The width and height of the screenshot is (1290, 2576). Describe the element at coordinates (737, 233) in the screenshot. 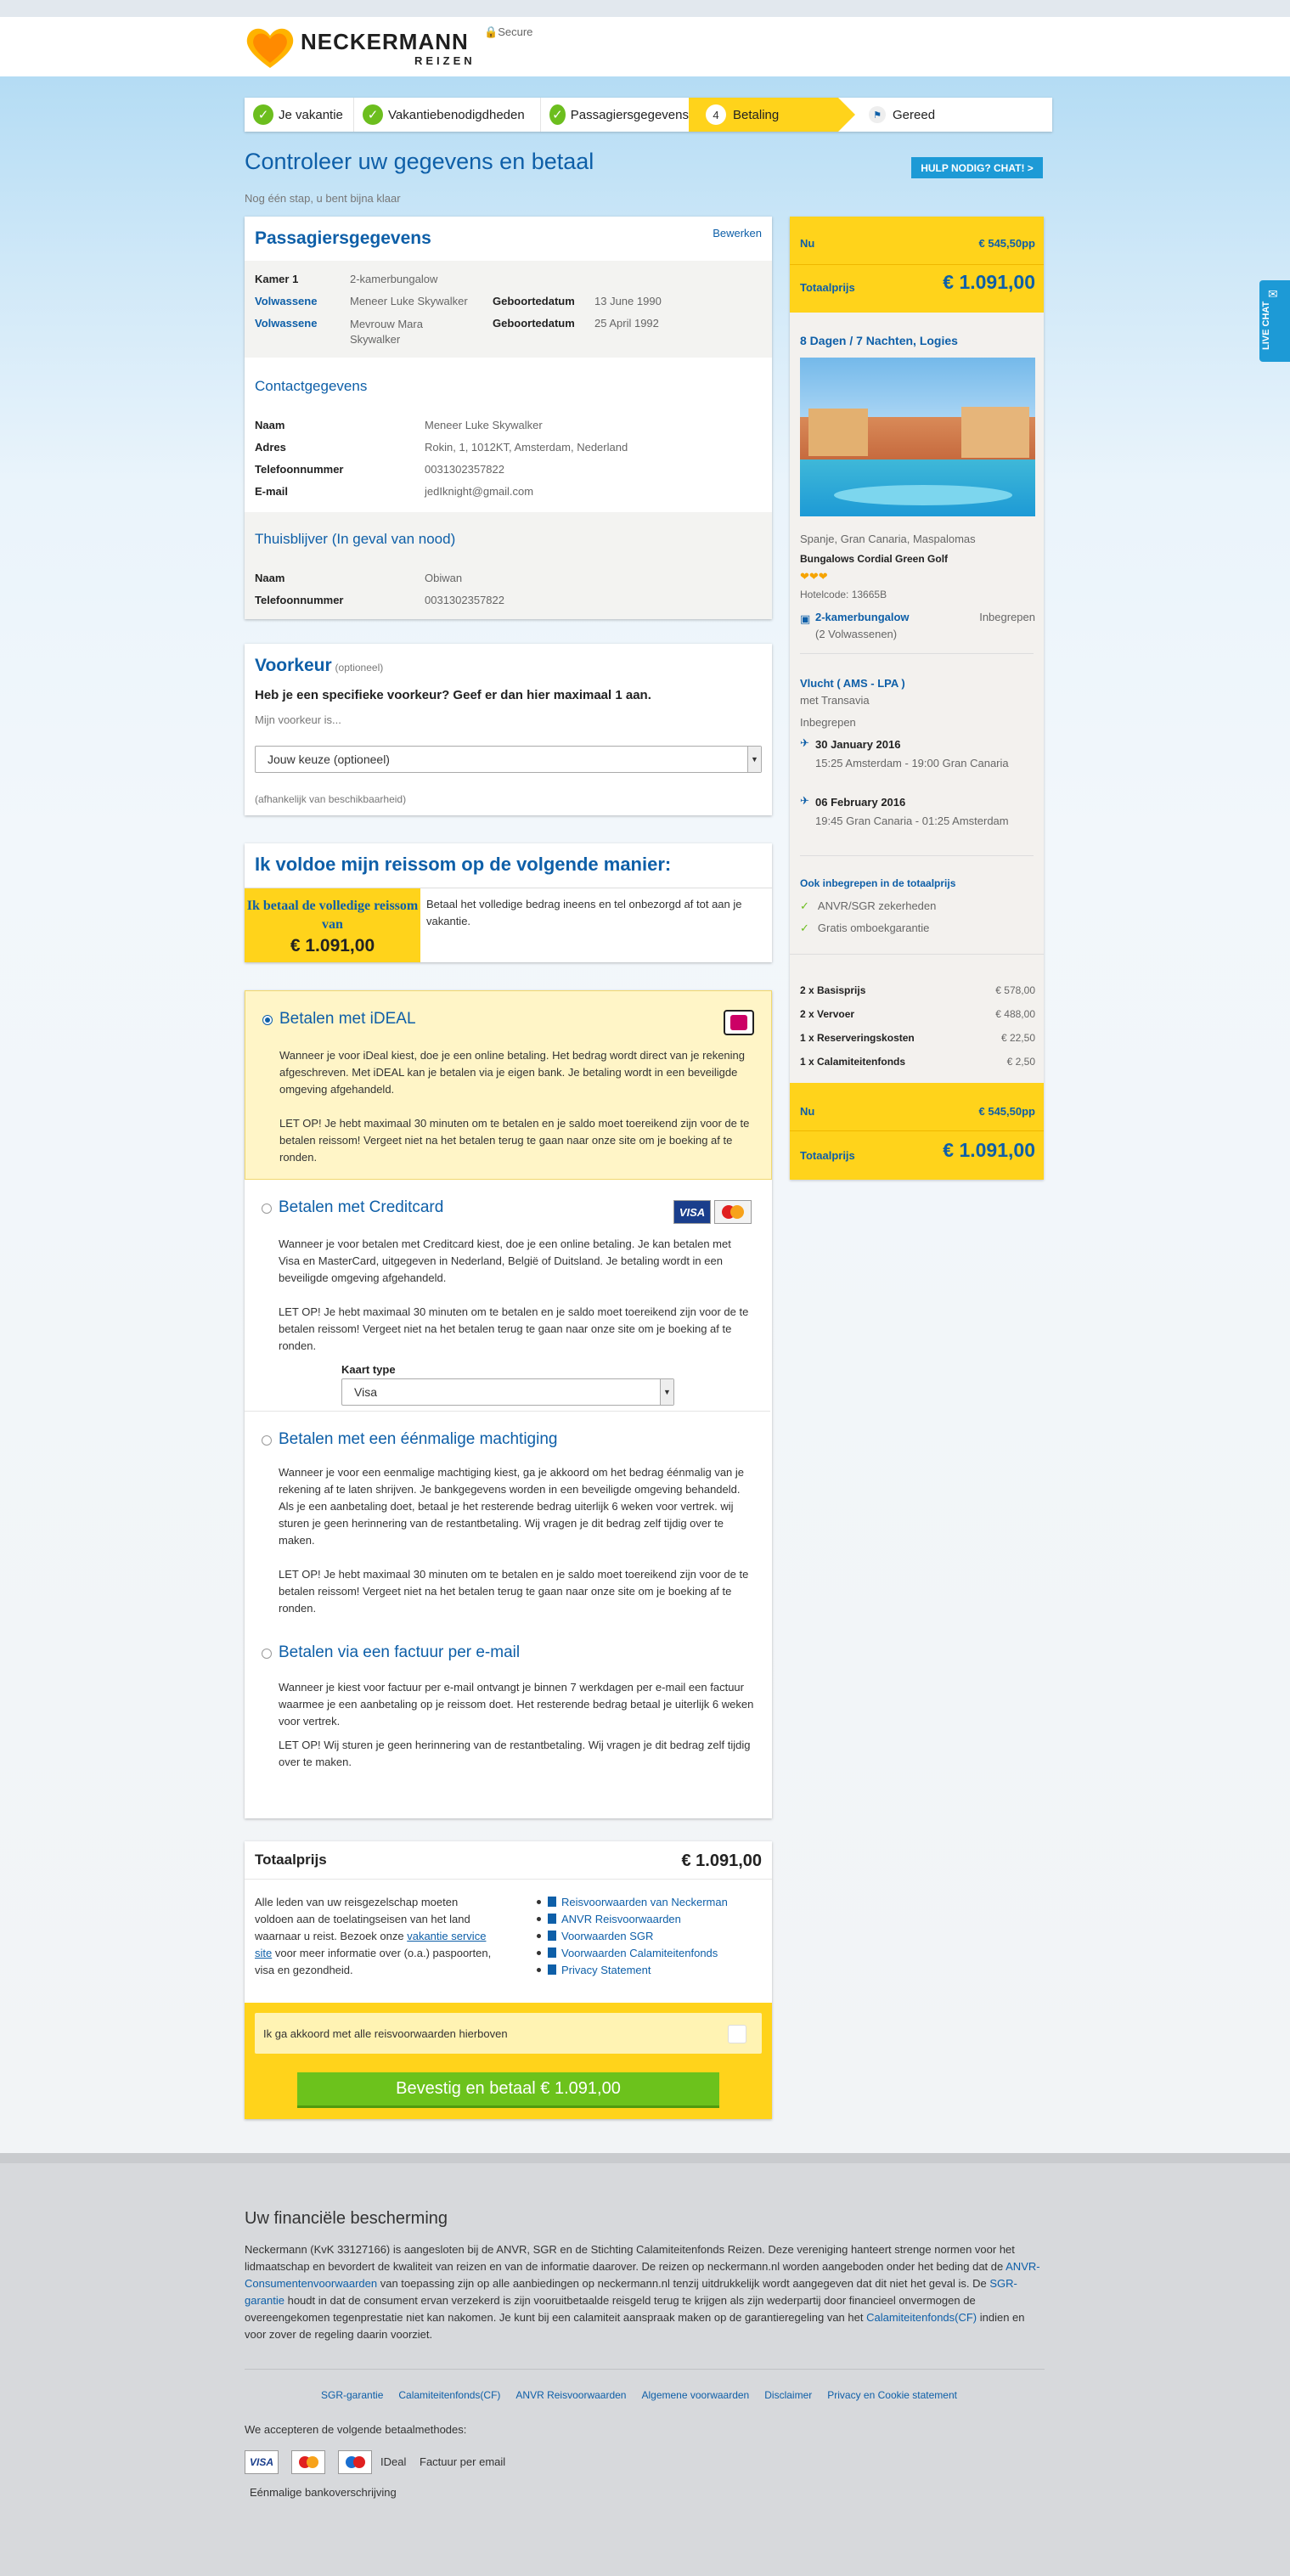

I see `edit-link: Bewerken` at that location.